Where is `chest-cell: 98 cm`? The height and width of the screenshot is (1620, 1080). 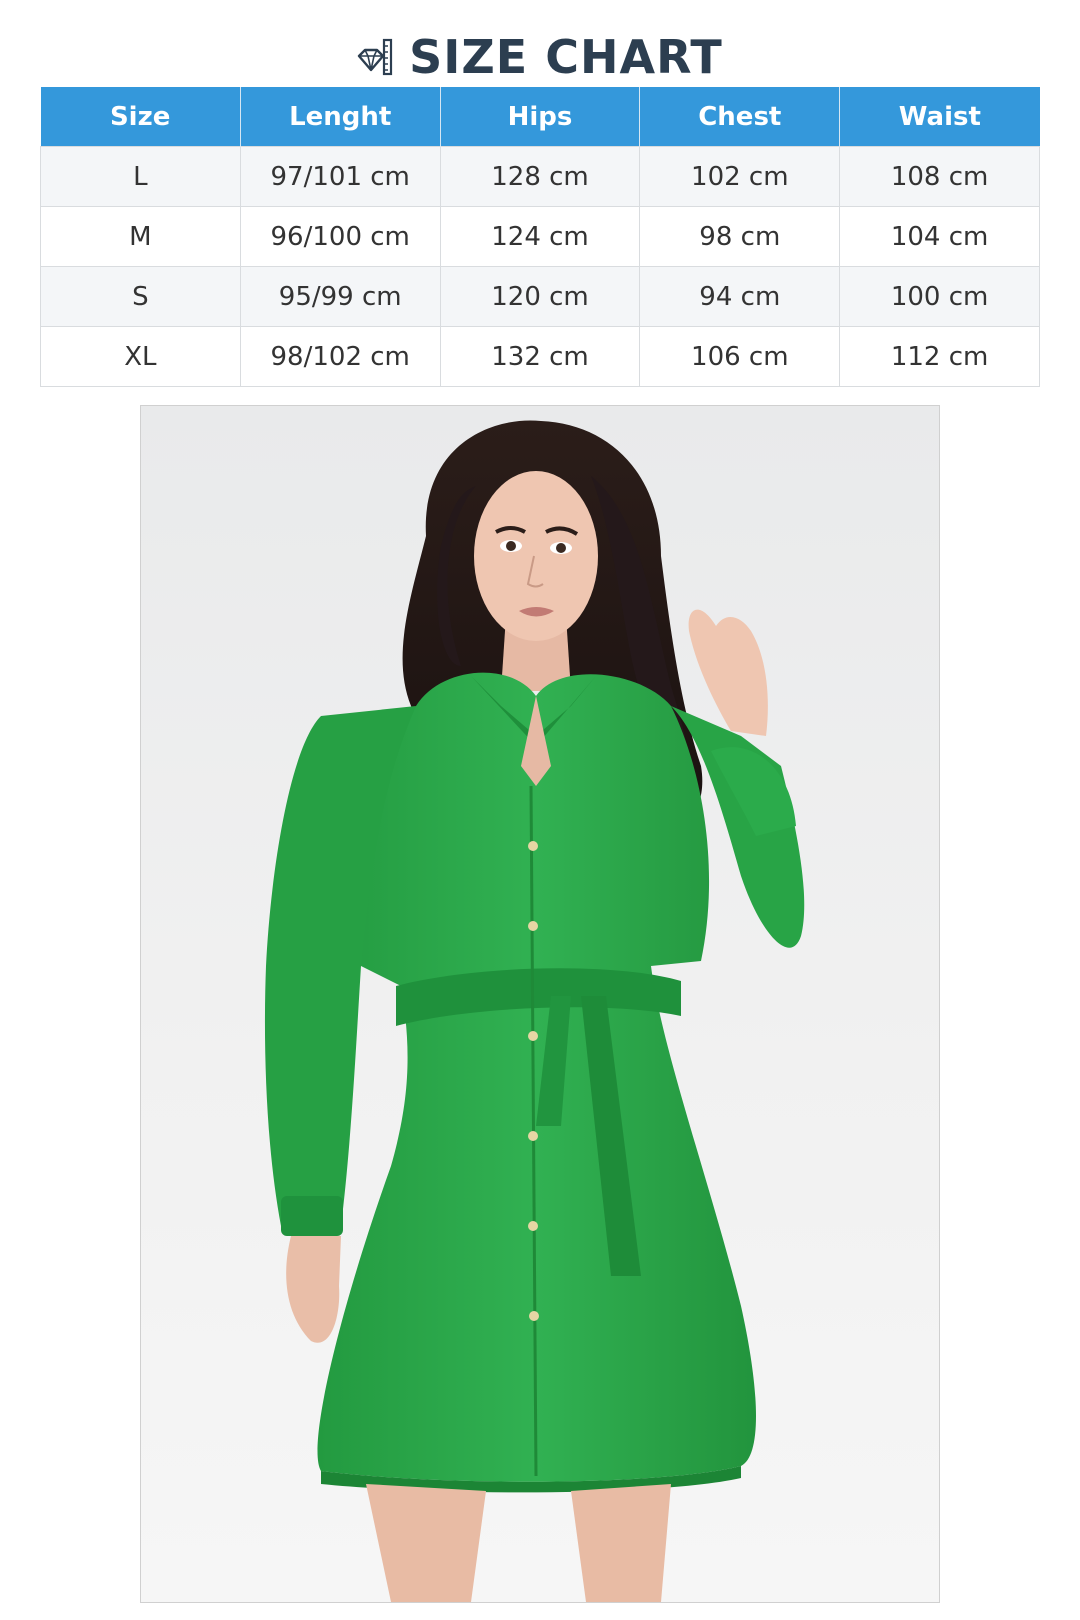
chest-cell: 98 cm is located at coordinates (740, 236).